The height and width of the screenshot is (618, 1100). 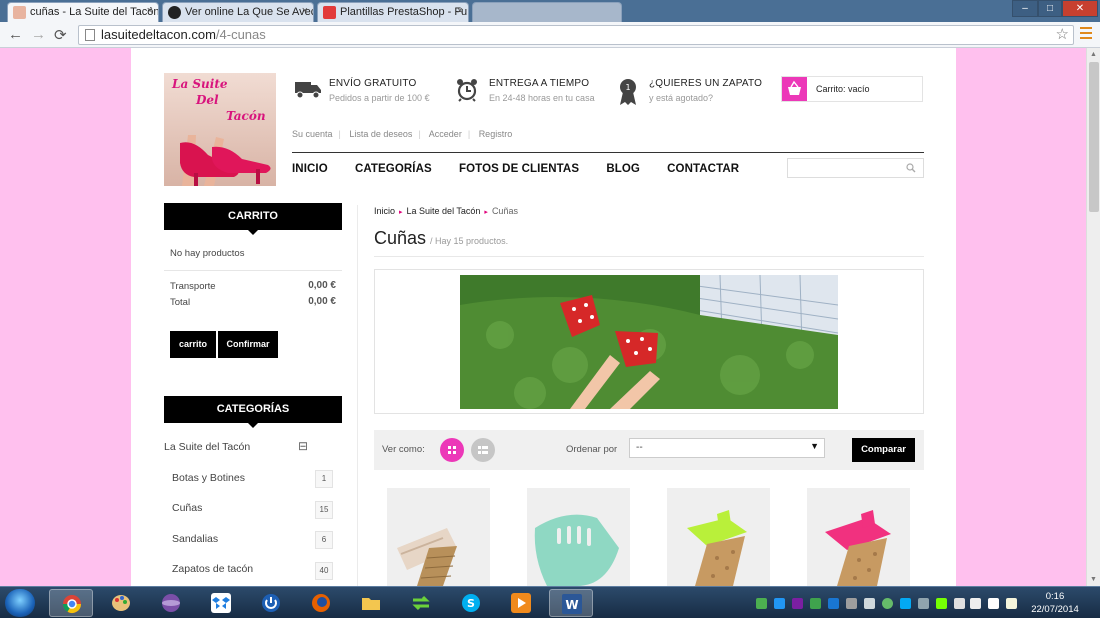 What do you see at coordinates (814, 446) in the screenshot?
I see `chevron-down-icon: ▼` at bounding box center [814, 446].